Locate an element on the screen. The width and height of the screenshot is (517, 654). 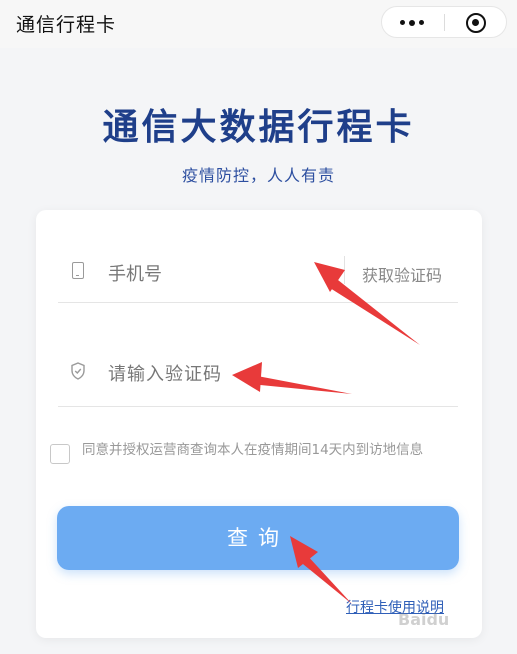
page-title: 通信大数据行程卡 is located at coordinates (258, 127).